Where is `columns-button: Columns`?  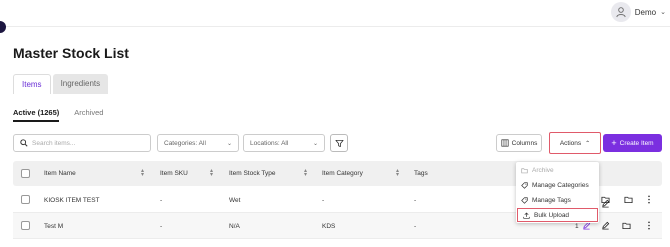
columns-button: Columns is located at coordinates (519, 143).